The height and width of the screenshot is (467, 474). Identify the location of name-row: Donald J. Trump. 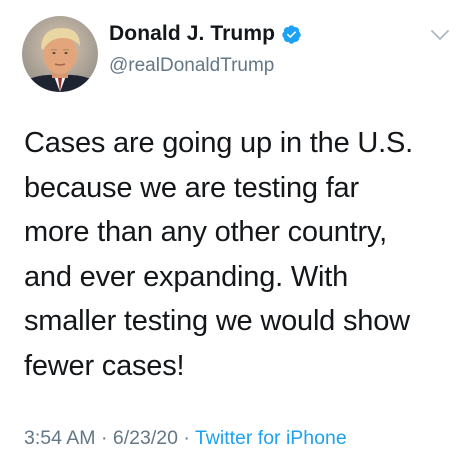
(205, 34).